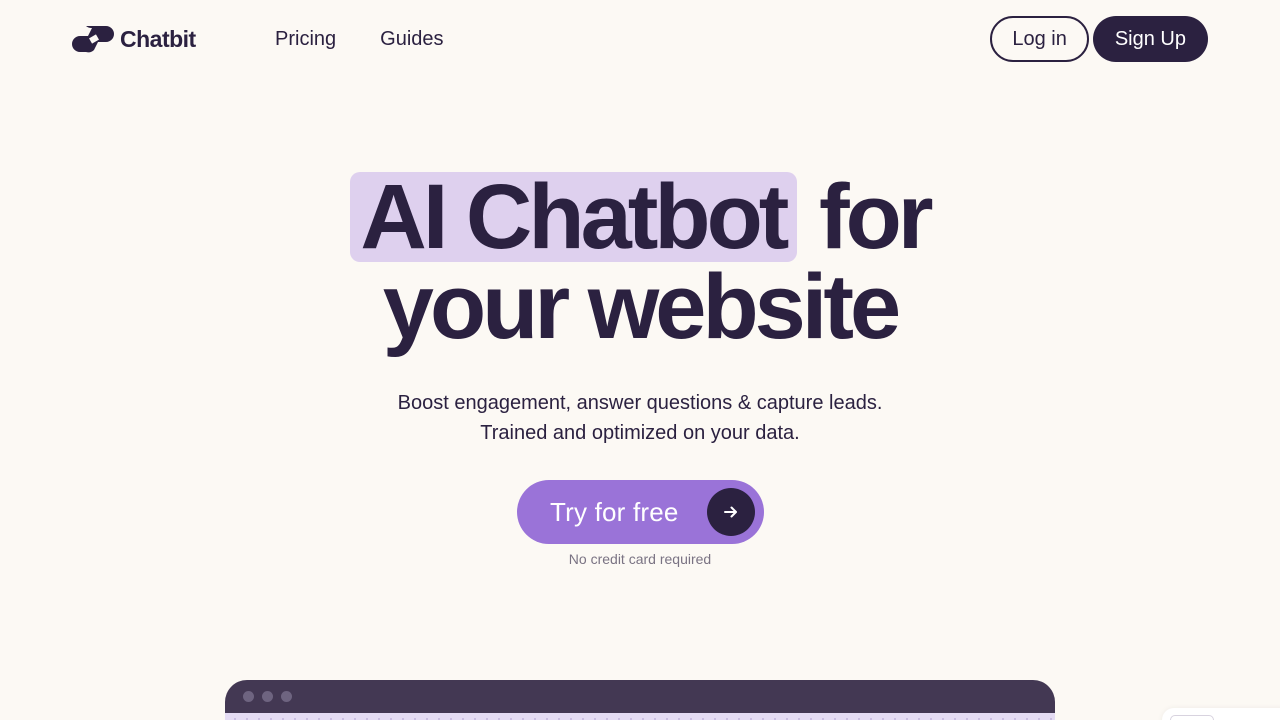 The width and height of the screenshot is (1280, 720). I want to click on chatbit-logo-icon, so click(93, 39).